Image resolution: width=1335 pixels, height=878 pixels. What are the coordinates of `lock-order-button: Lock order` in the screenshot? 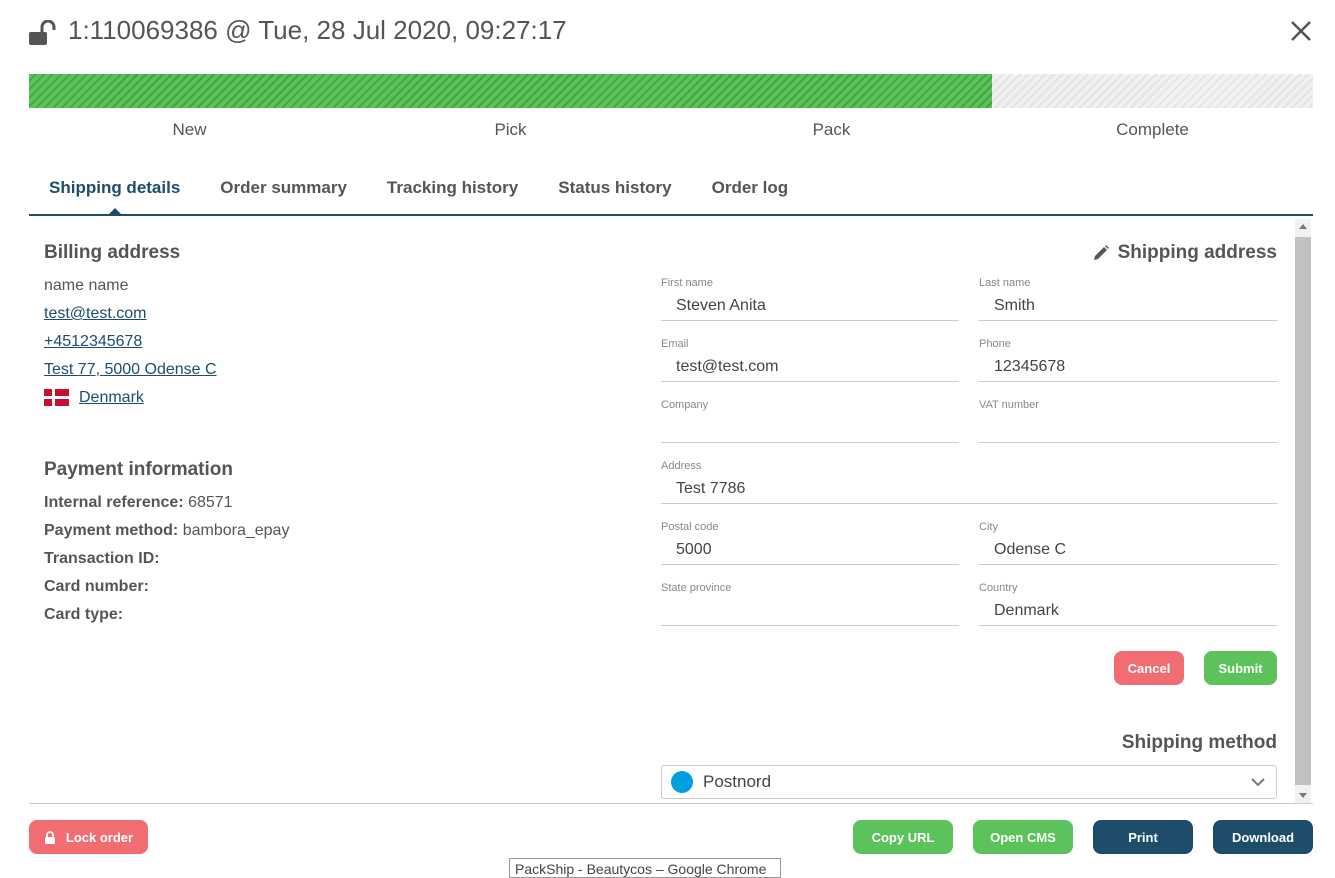 It's located at (88, 837).